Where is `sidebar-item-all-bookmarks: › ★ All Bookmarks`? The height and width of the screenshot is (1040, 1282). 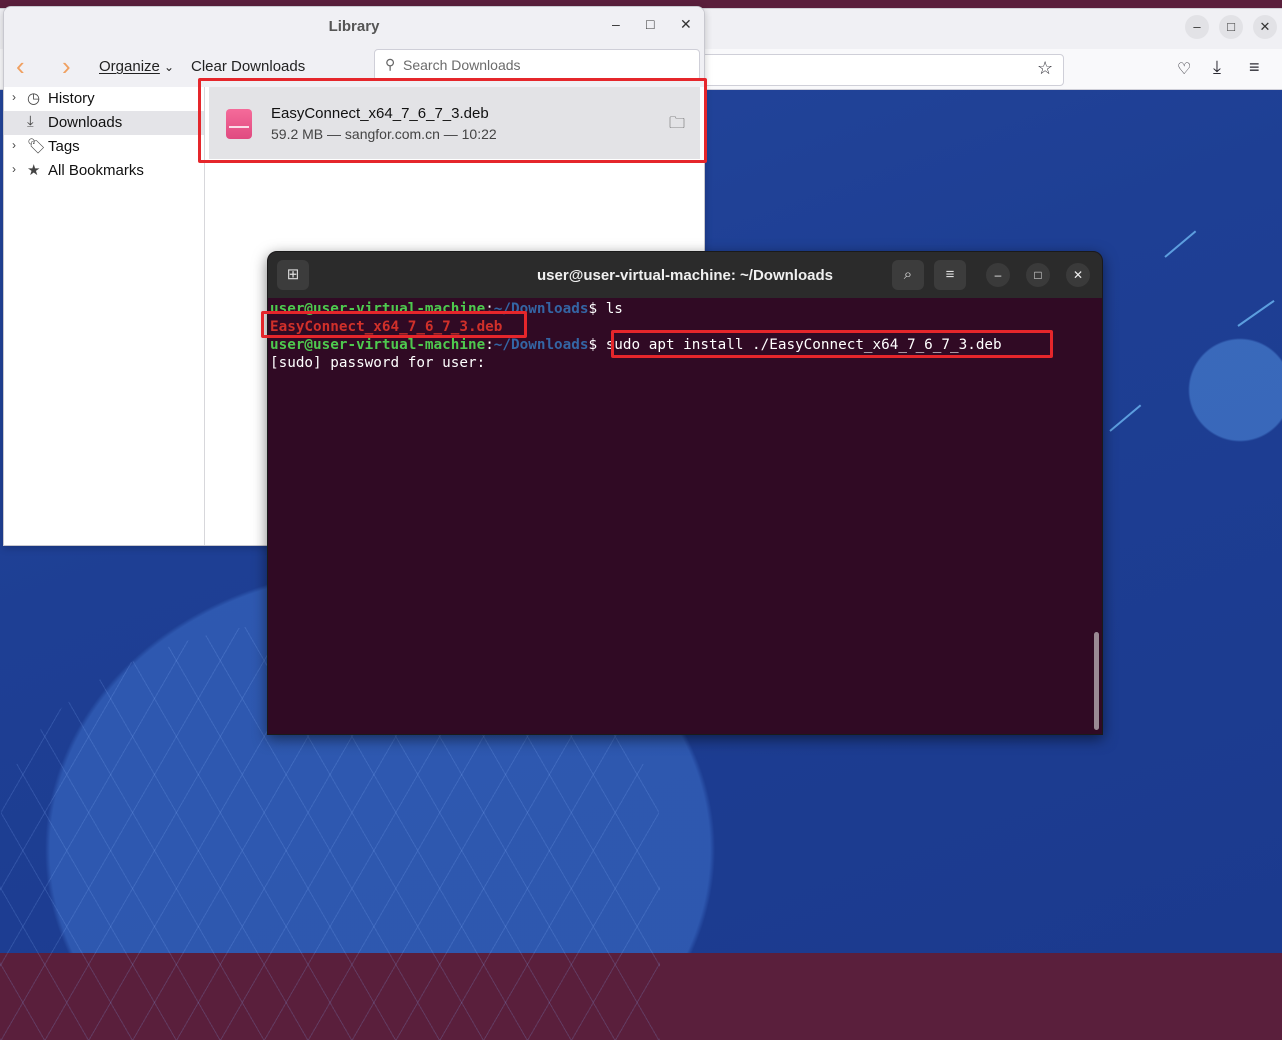
sidebar-item-all-bookmarks: › ★ All Bookmarks is located at coordinates (104, 171).